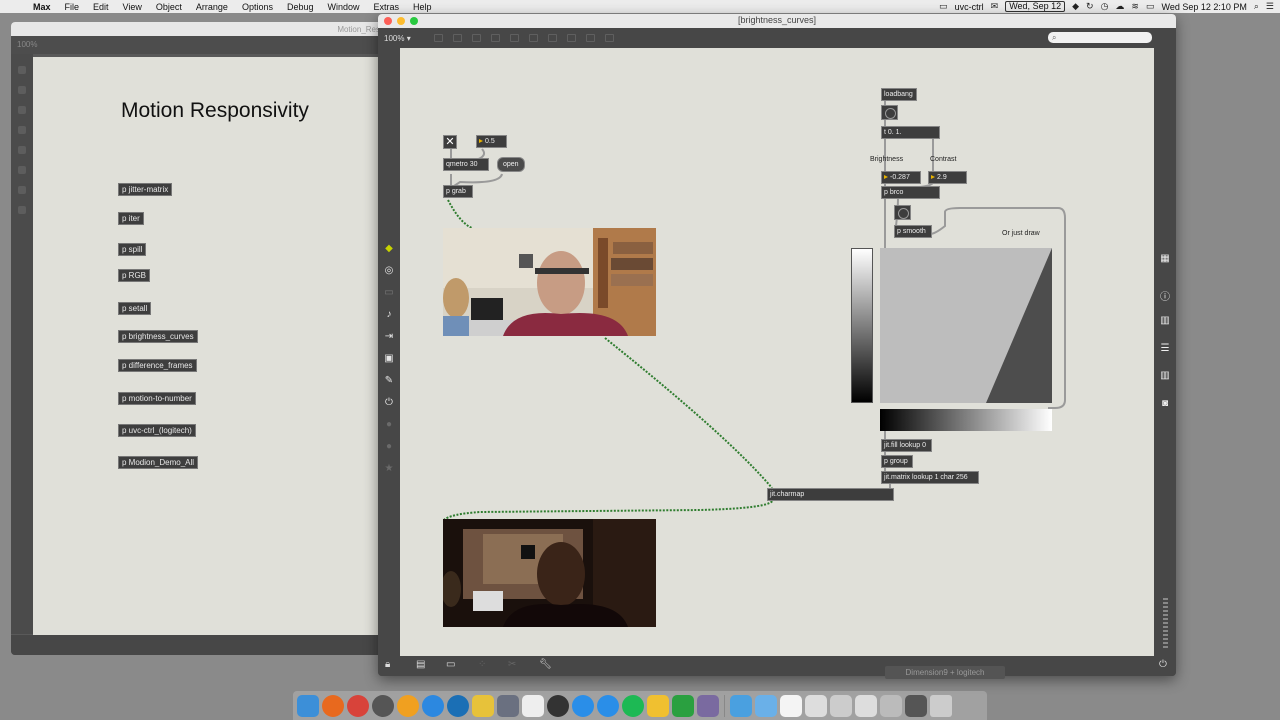 The height and width of the screenshot is (720, 1280). I want to click on evernote-icon, so click(683, 705).